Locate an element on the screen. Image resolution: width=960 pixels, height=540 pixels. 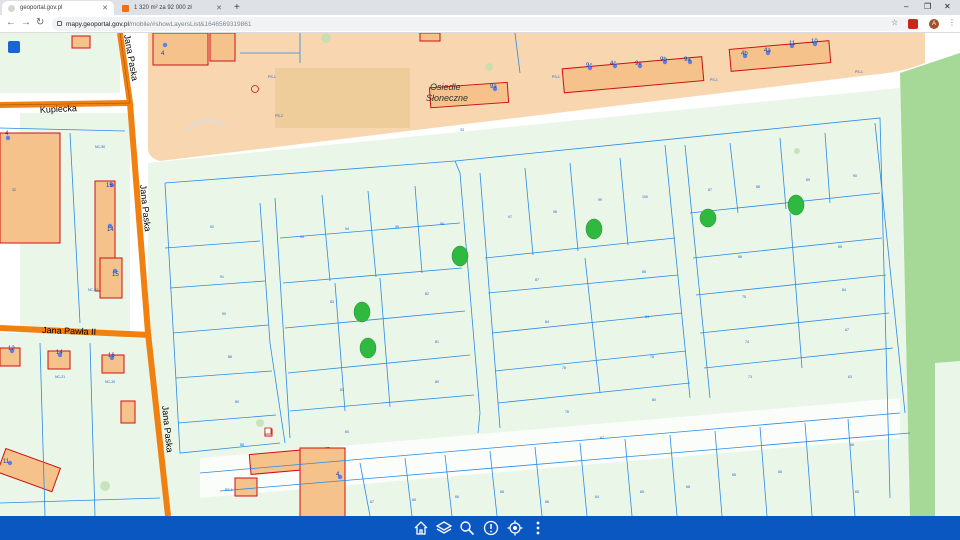
url-host: mapy.geoportal.gov.pl is located at coordinates (97, 24).